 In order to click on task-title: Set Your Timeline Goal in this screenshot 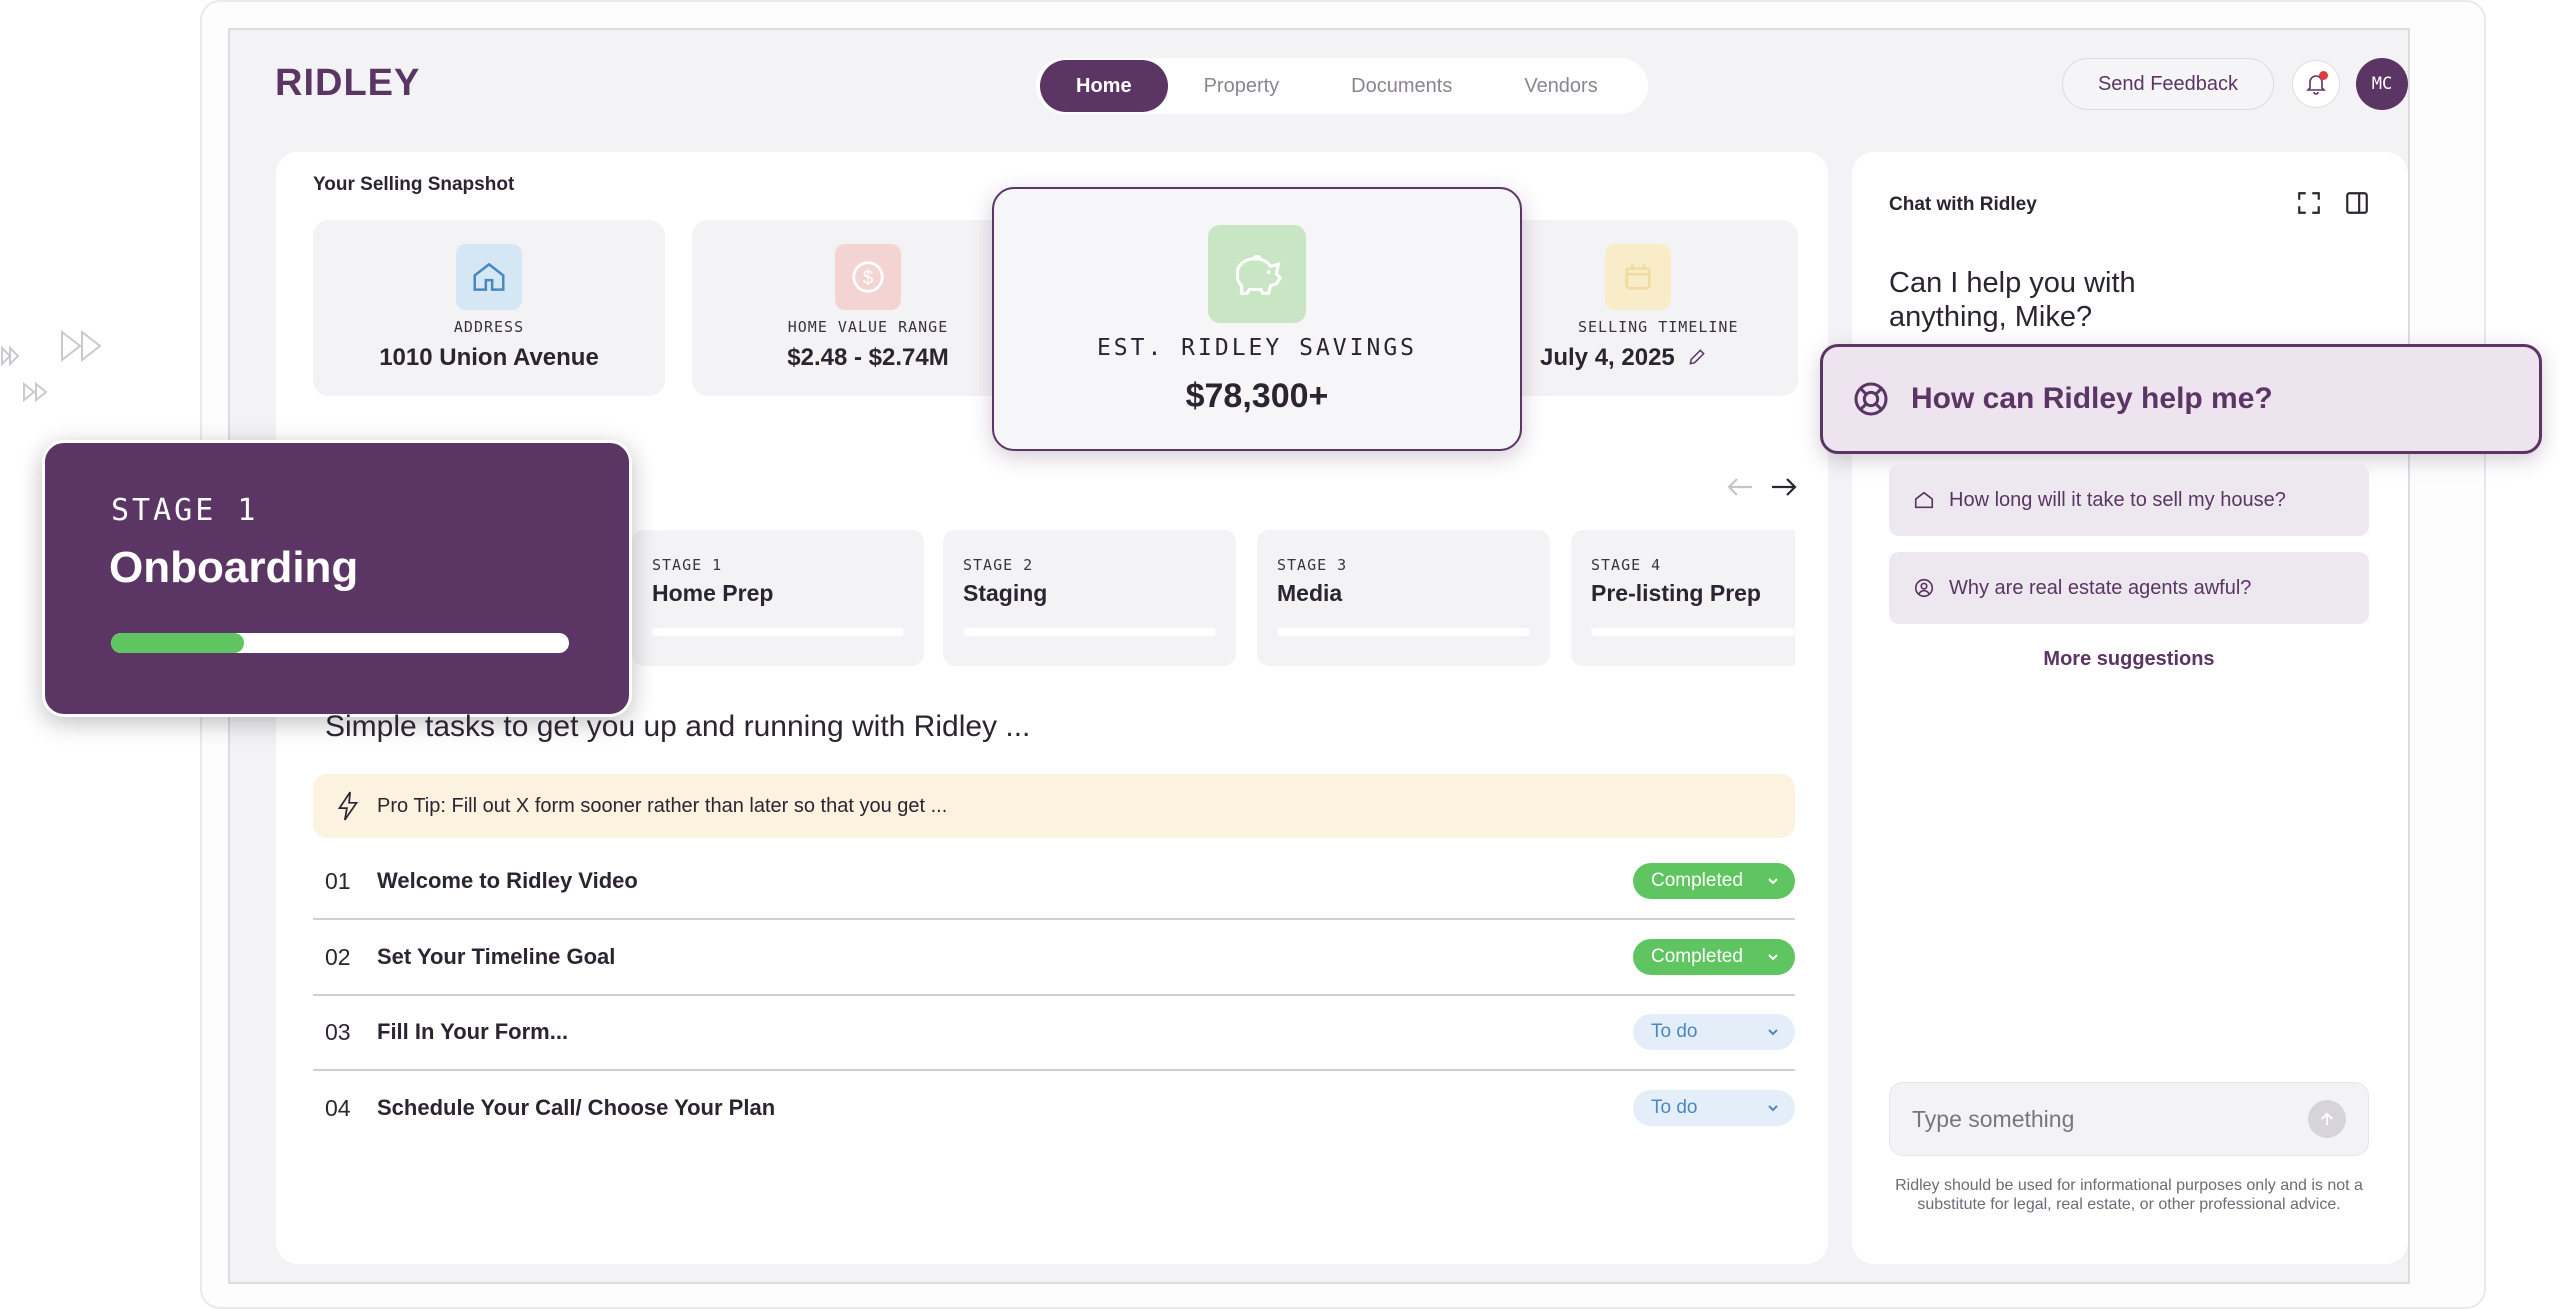, I will do `click(496, 956)`.